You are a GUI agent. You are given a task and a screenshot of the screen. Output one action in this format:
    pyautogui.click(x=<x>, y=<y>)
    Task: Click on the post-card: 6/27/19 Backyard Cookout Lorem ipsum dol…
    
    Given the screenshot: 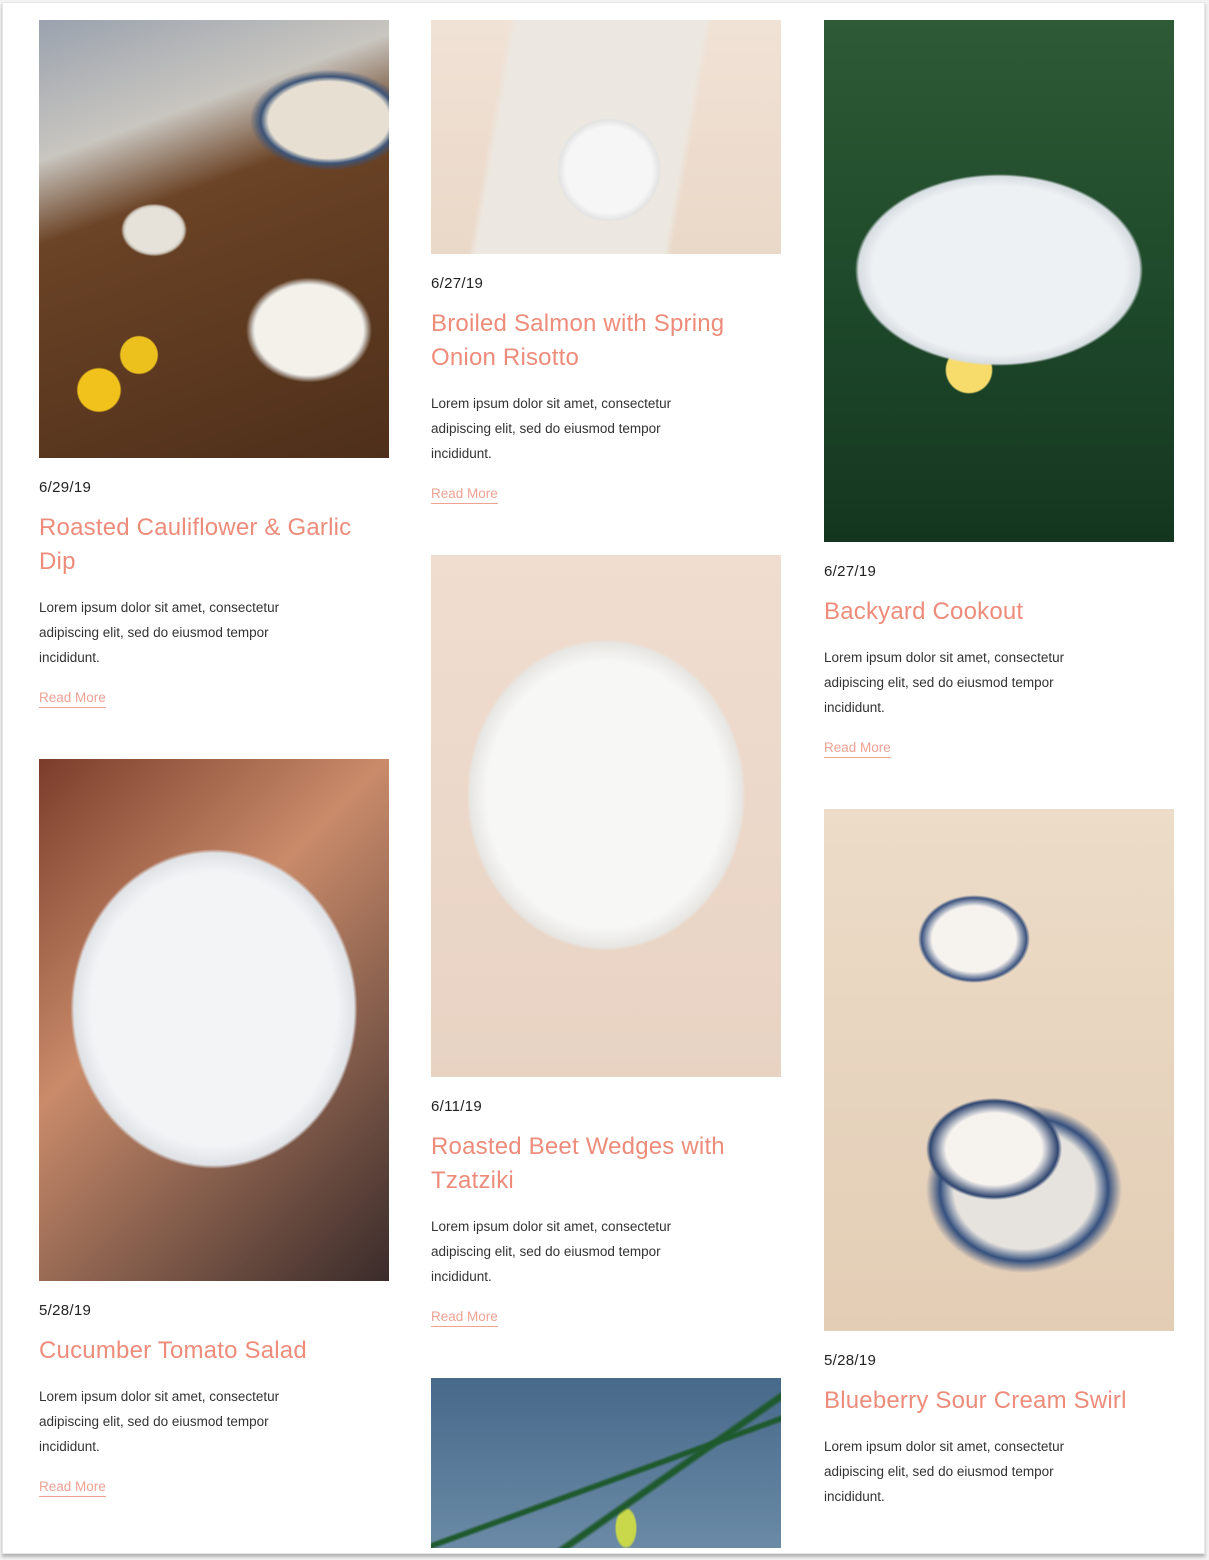 What is the action you would take?
    pyautogui.click(x=999, y=389)
    